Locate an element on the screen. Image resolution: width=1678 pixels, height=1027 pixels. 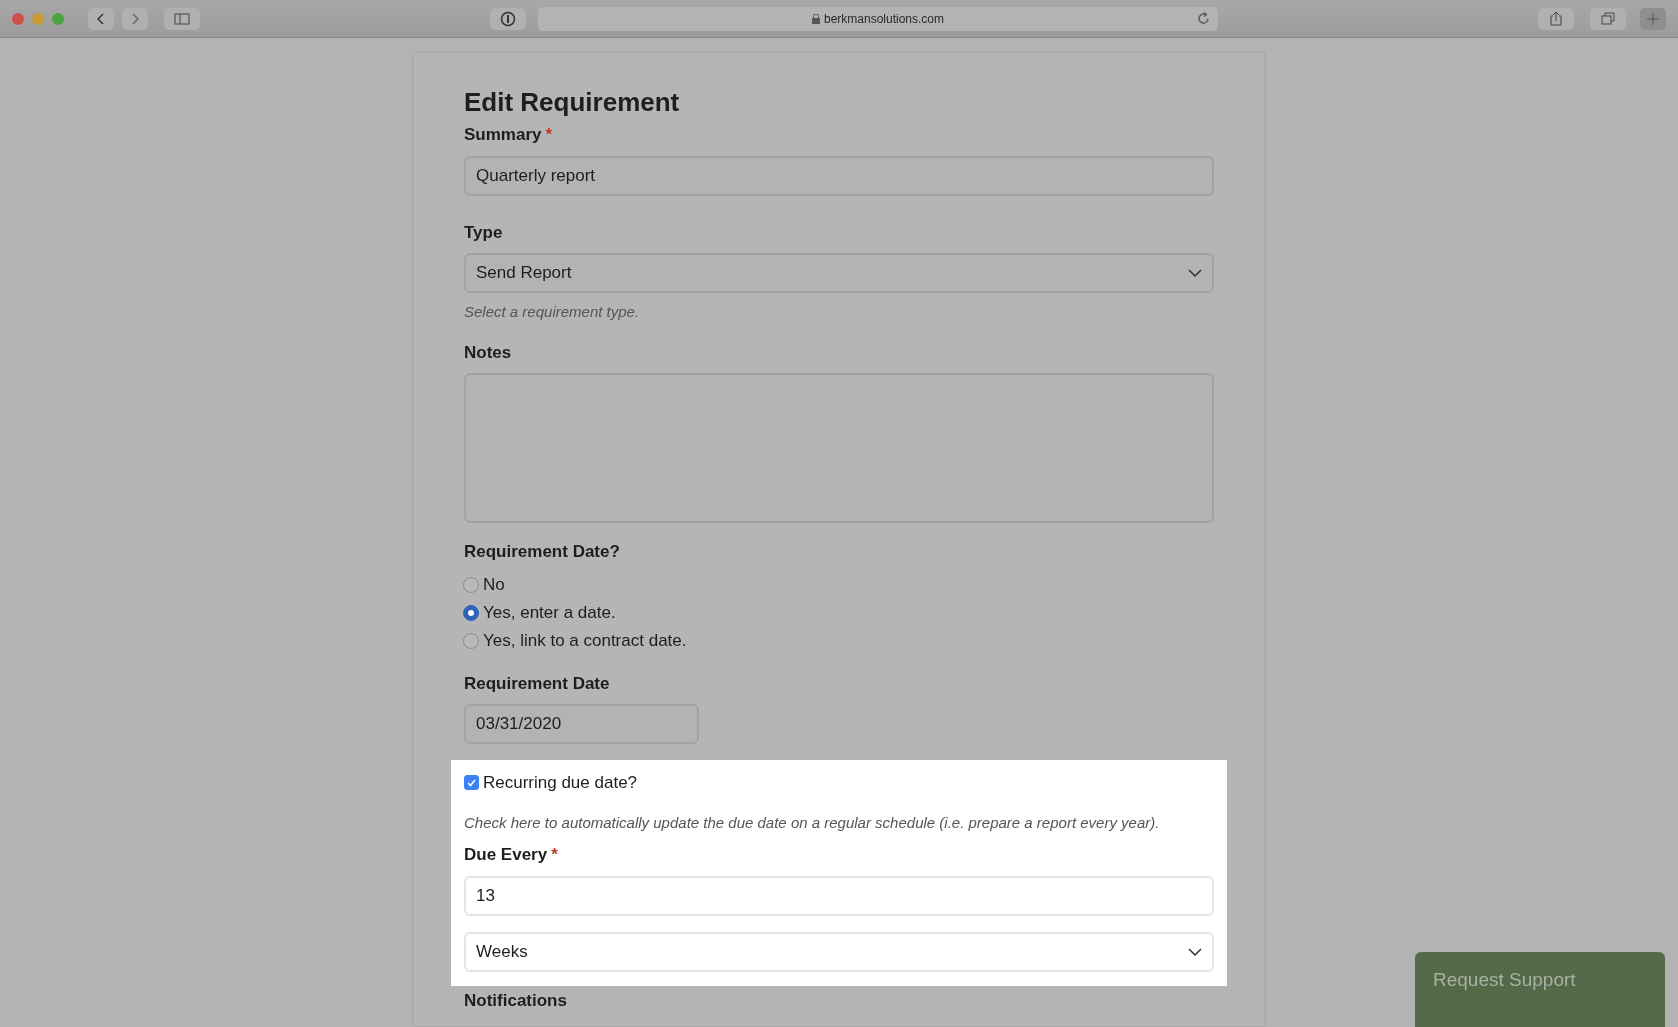
help-text: Select a requirement type. is located at coordinates (552, 312).